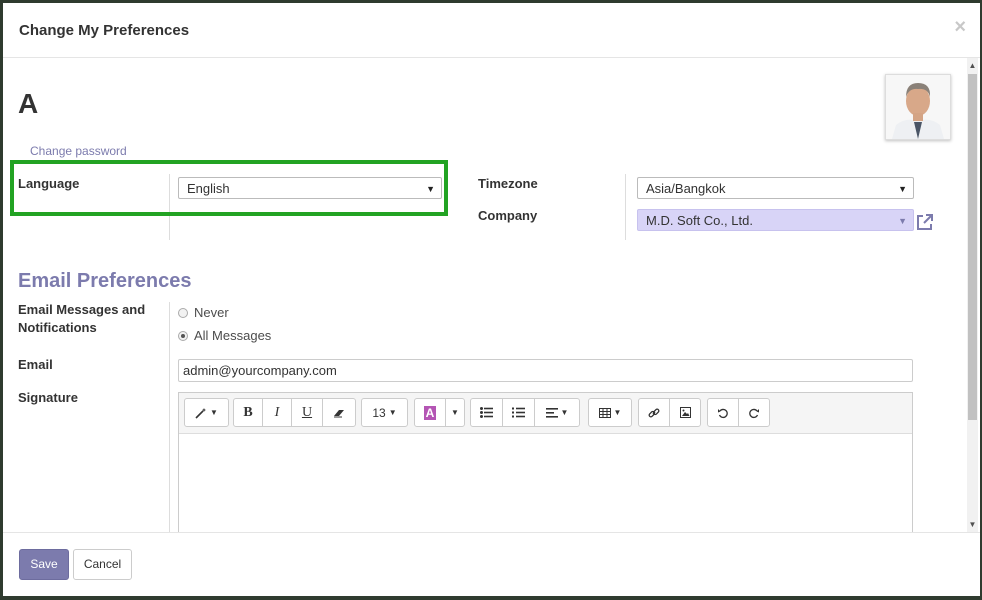 Image resolution: width=982 pixels, height=600 pixels. I want to click on cancel-button: Cancel, so click(102, 564).